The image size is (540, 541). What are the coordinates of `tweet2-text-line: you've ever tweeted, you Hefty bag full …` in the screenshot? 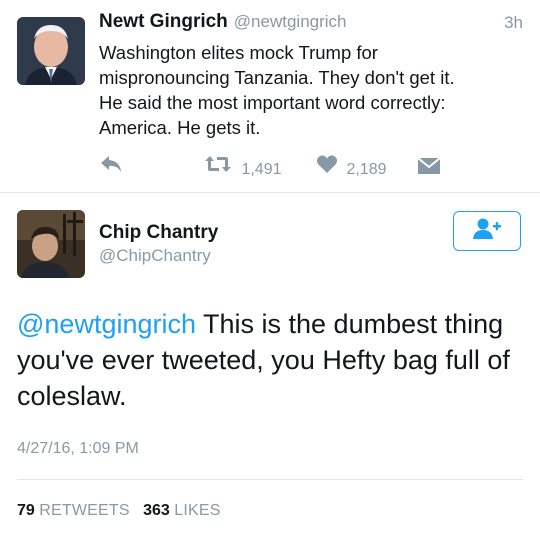 It's located at (263, 360).